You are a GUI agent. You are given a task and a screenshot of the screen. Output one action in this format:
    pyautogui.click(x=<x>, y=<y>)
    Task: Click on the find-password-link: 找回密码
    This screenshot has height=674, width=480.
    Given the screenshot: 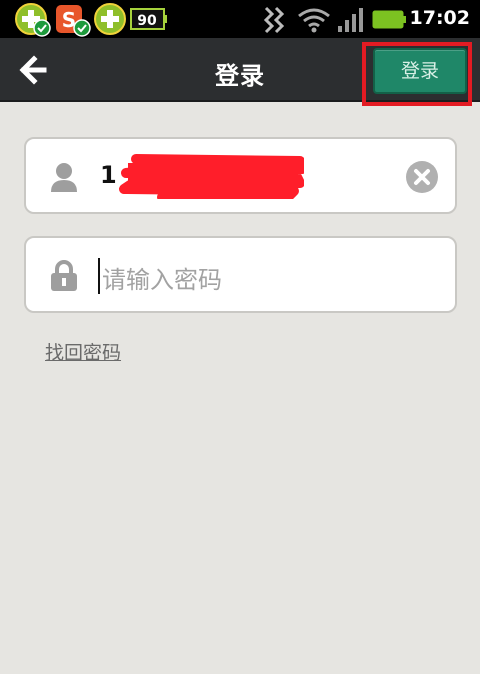 What is the action you would take?
    pyautogui.click(x=83, y=351)
    